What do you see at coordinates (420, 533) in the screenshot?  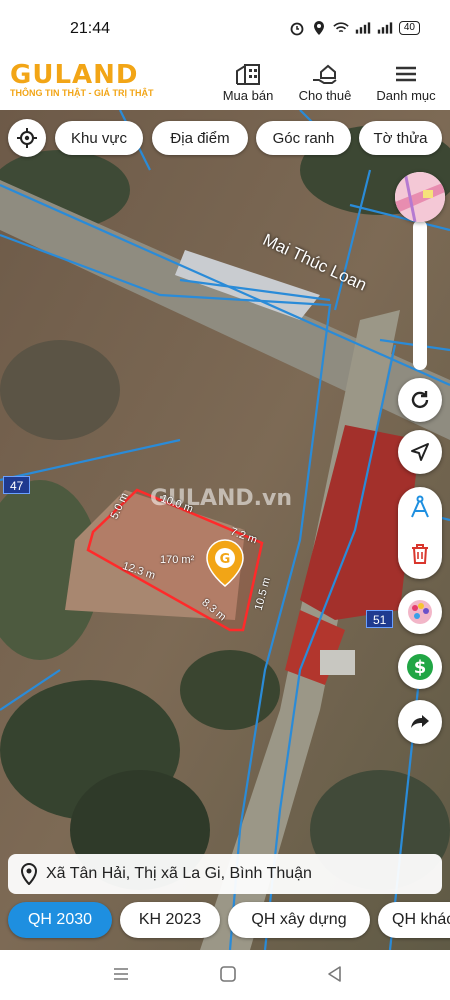 I see `measure-tools-group` at bounding box center [420, 533].